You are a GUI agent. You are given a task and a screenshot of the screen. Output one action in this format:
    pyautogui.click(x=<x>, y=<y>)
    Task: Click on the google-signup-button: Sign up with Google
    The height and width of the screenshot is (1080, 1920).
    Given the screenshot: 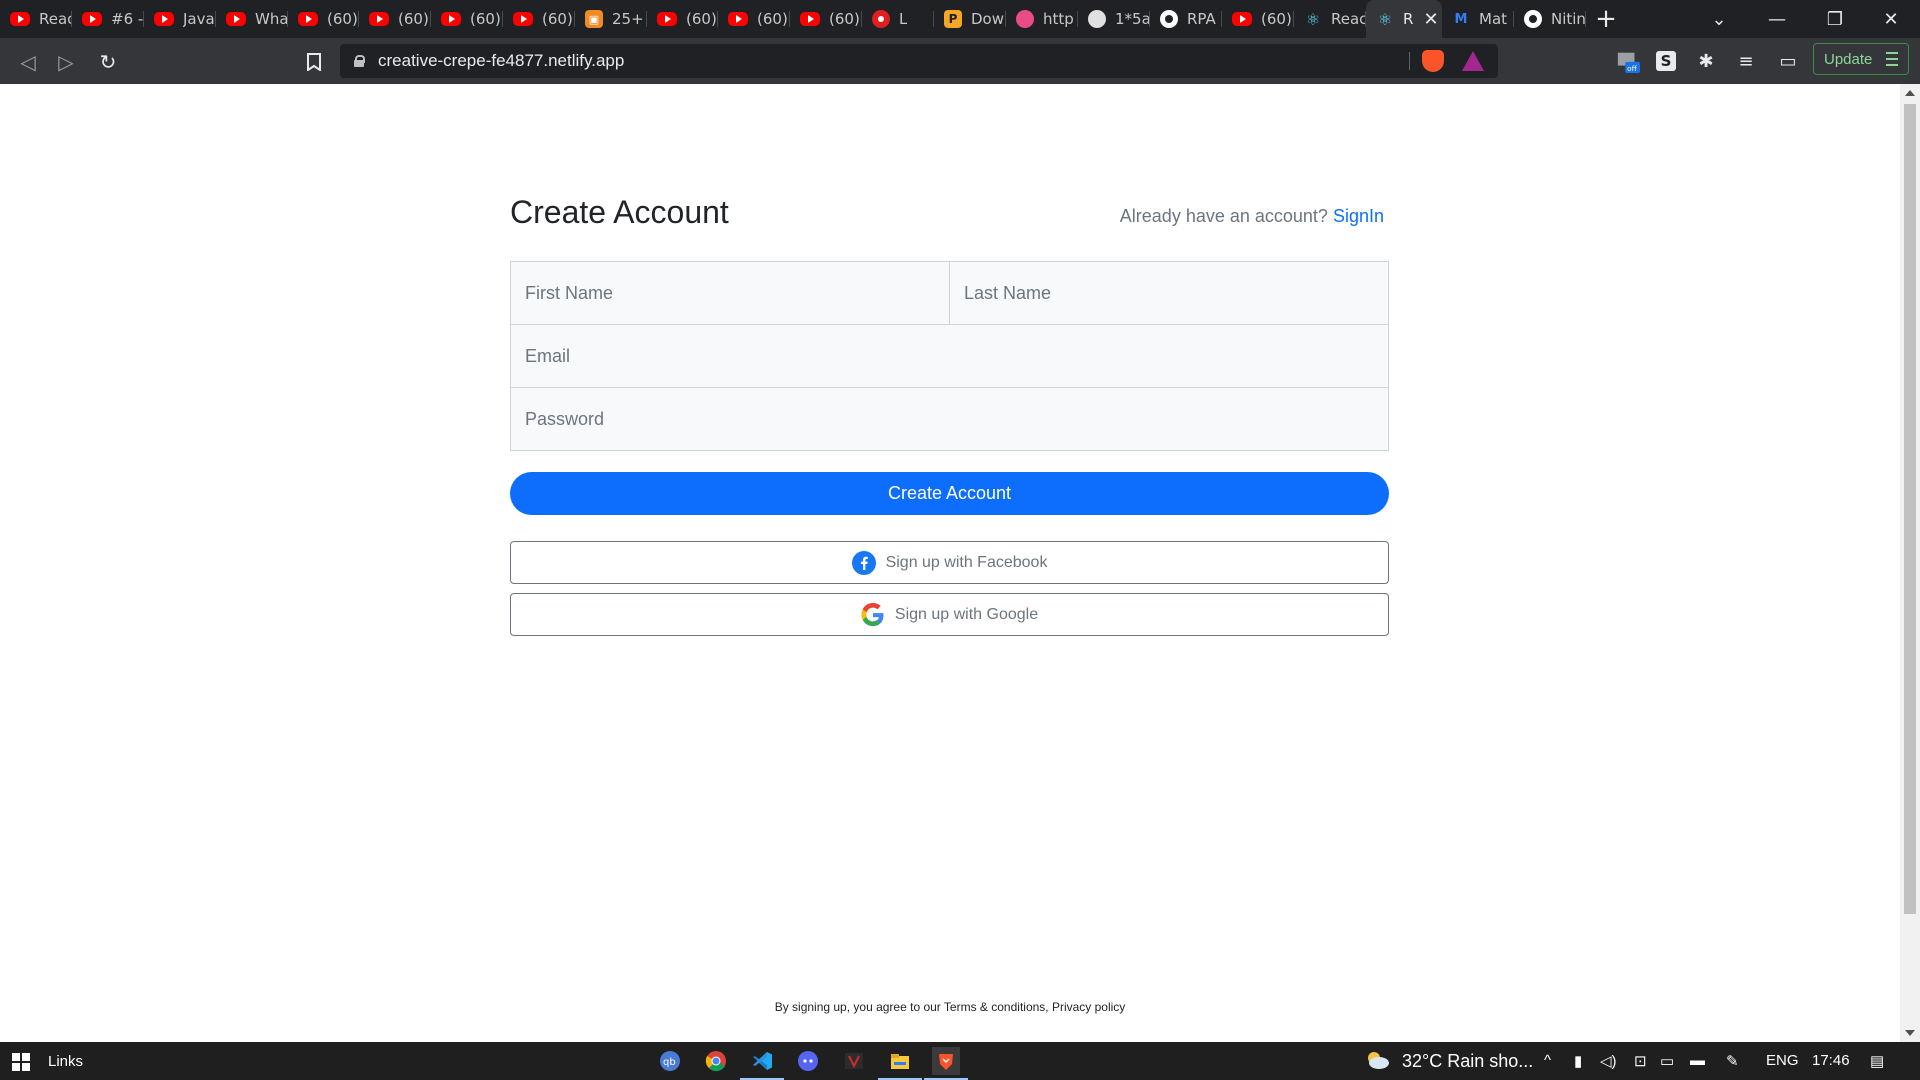 What is the action you would take?
    pyautogui.click(x=949, y=614)
    